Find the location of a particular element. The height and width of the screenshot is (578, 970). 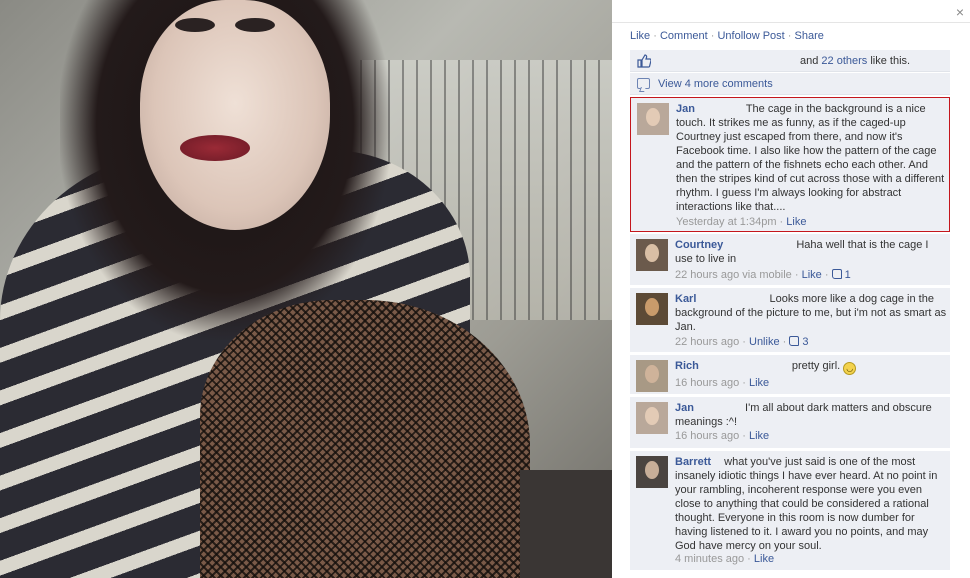

photo-eye-left is located at coordinates (195, 25).